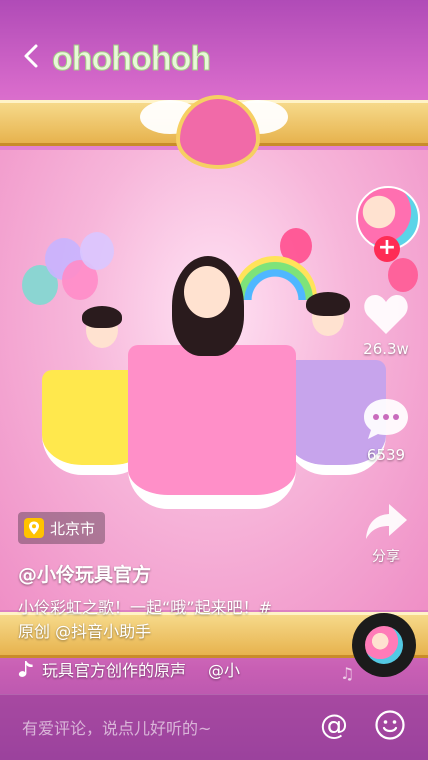 Image resolution: width=428 pixels, height=760 pixels. I want to click on comment-bubble-icon, so click(386, 419).